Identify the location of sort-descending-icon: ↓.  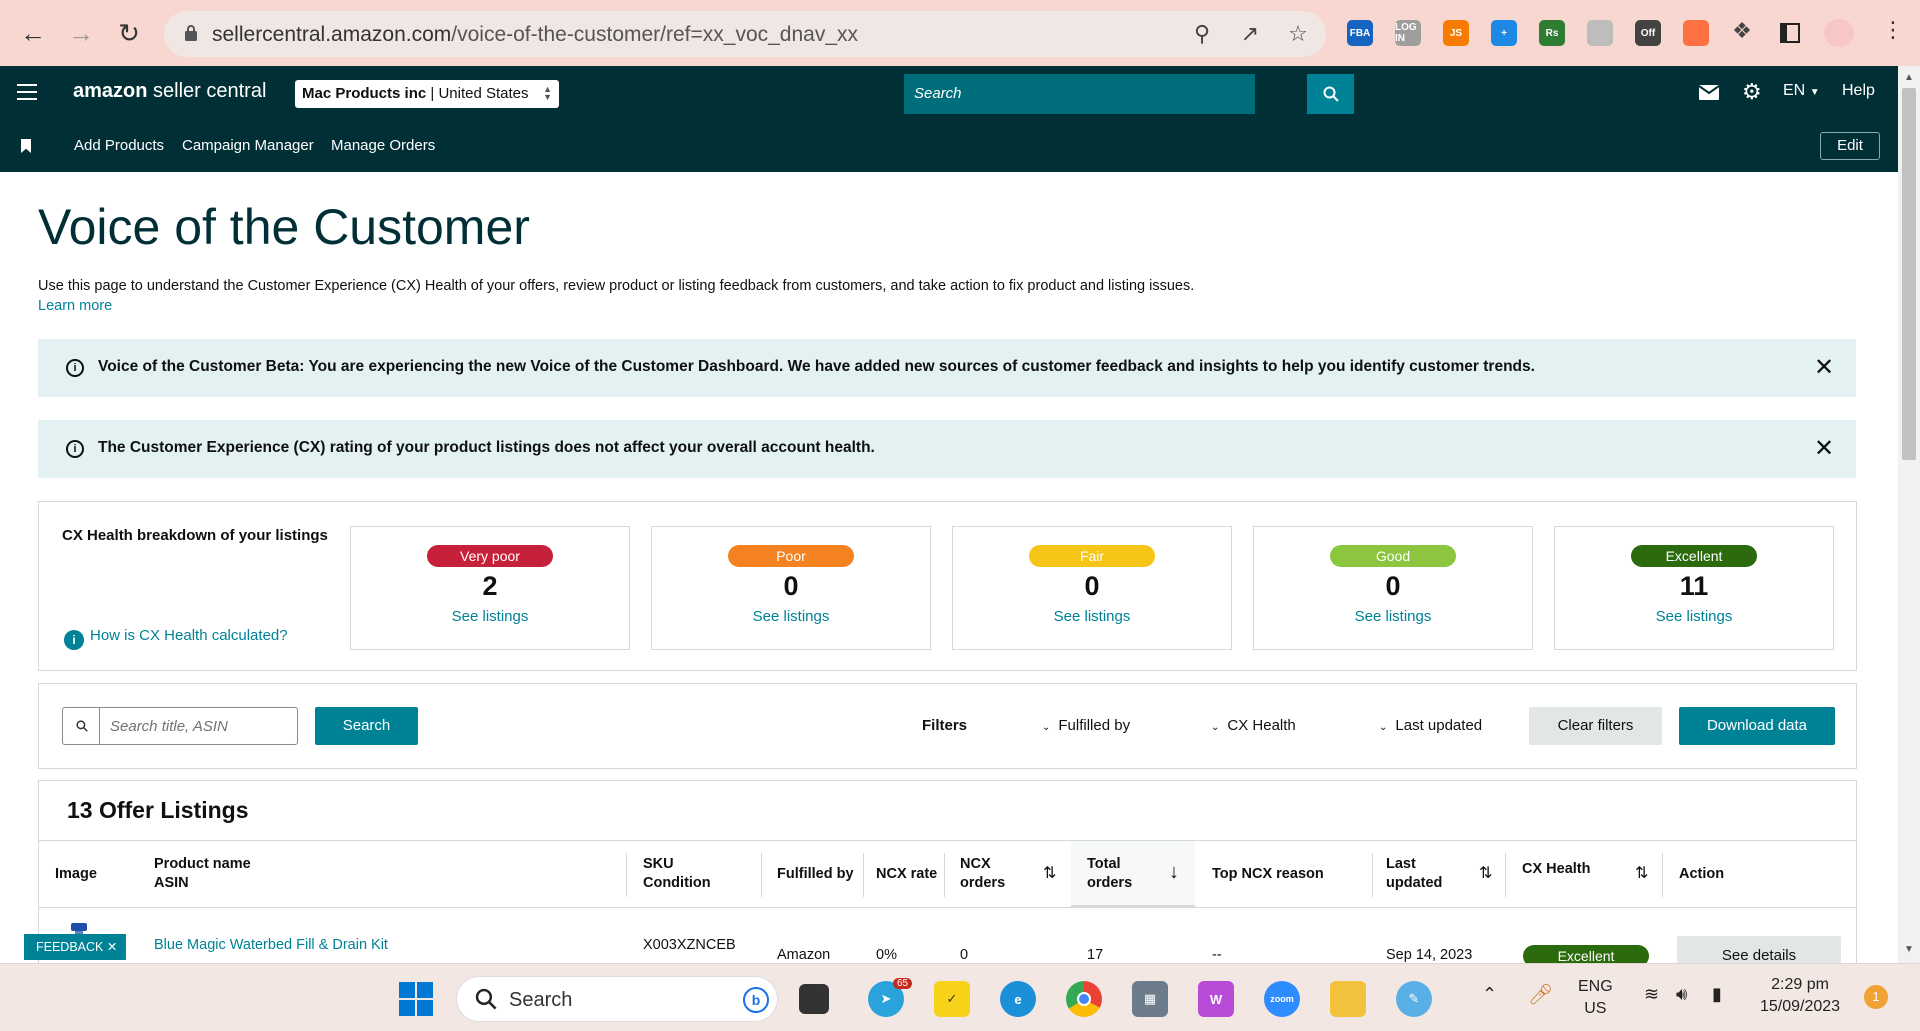
(1174, 872).